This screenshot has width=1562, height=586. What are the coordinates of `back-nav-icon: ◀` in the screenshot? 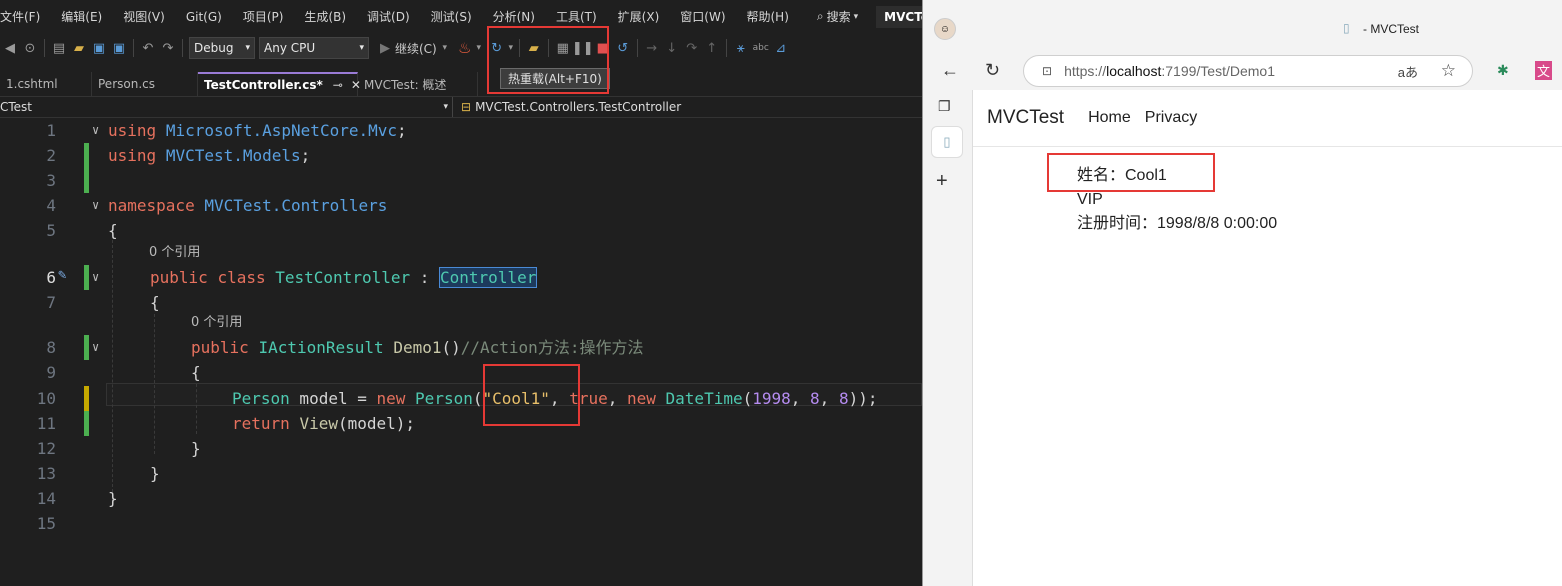 It's located at (10, 48).